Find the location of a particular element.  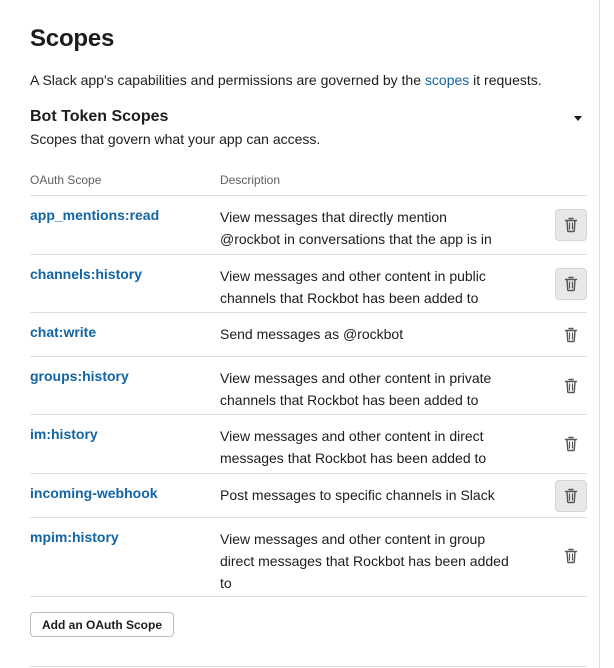

page-title: Scopes is located at coordinates (72, 38).